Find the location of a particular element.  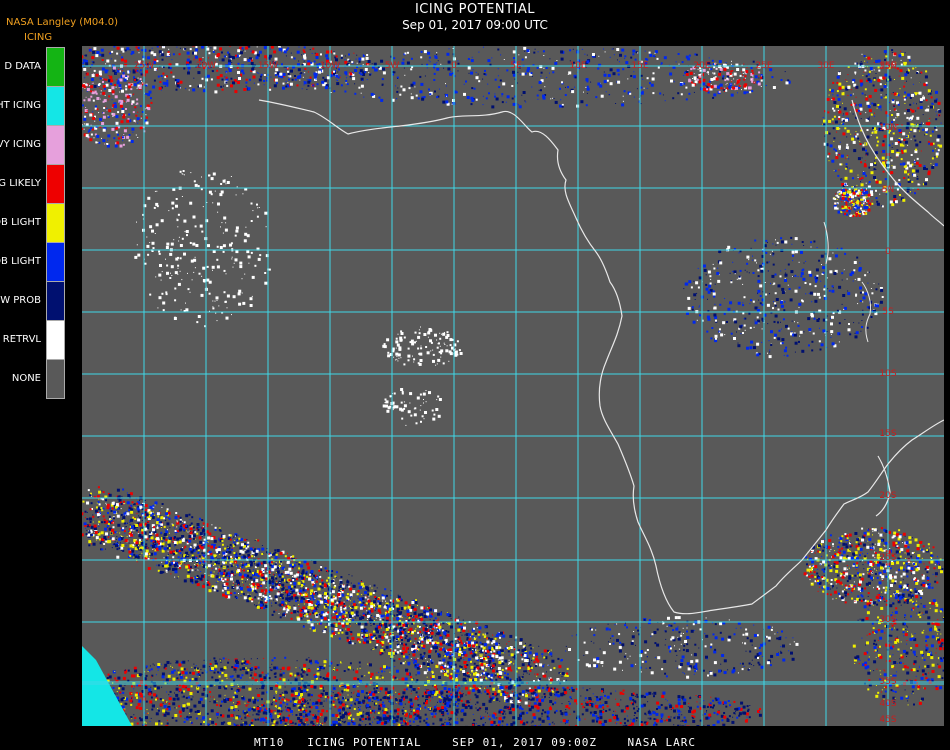

legend-label: D PROB LIGHT is located at coordinates (20, 261).